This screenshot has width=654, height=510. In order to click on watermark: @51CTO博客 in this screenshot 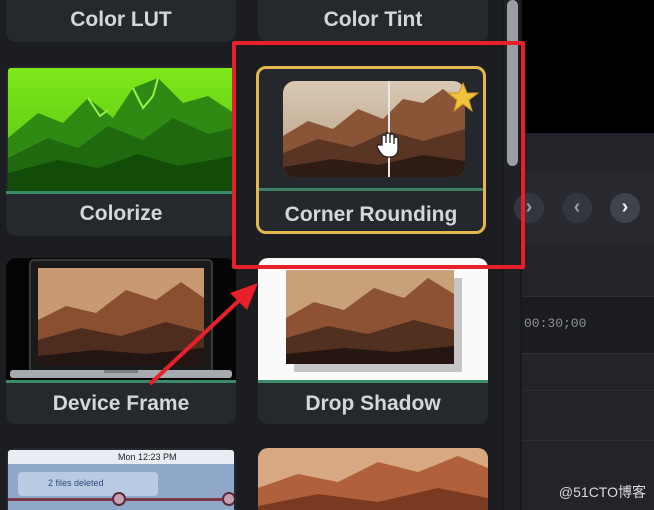, I will do `click(602, 492)`.